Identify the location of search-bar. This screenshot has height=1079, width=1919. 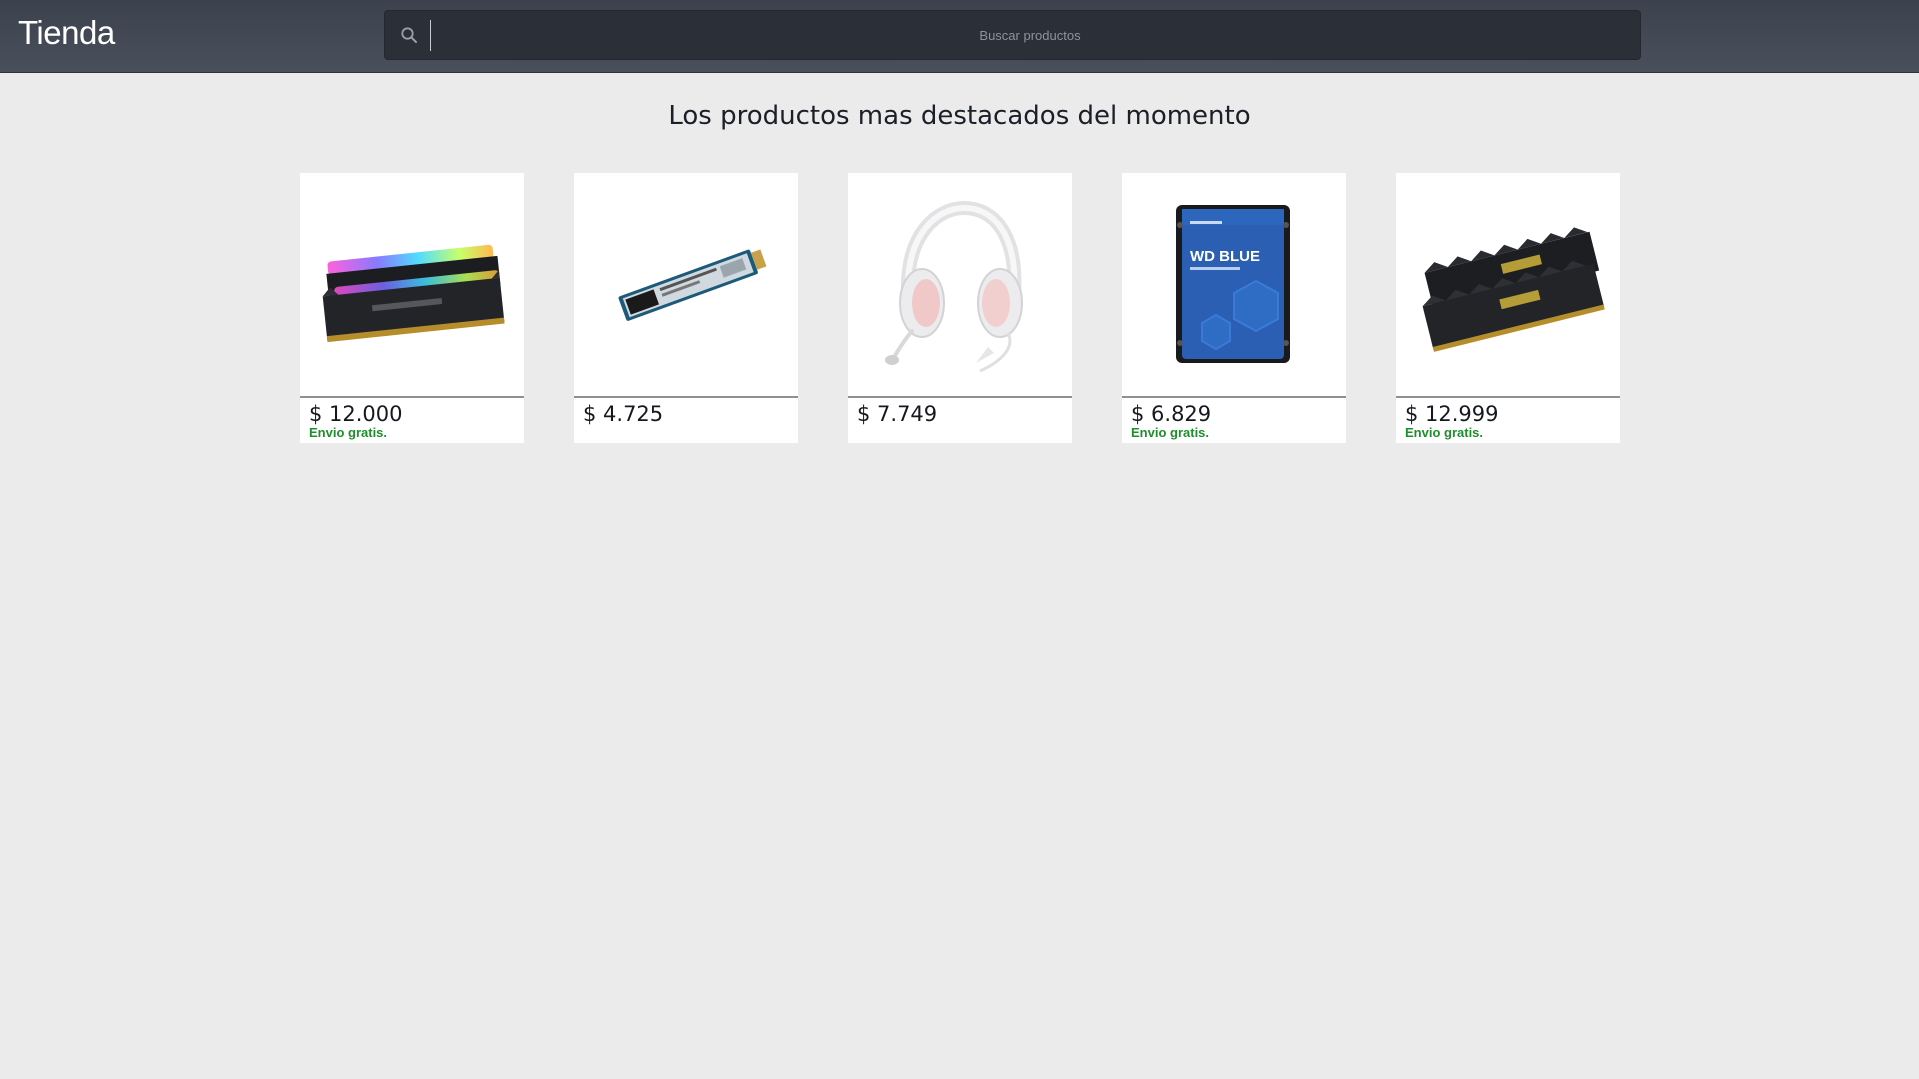
(1012, 35).